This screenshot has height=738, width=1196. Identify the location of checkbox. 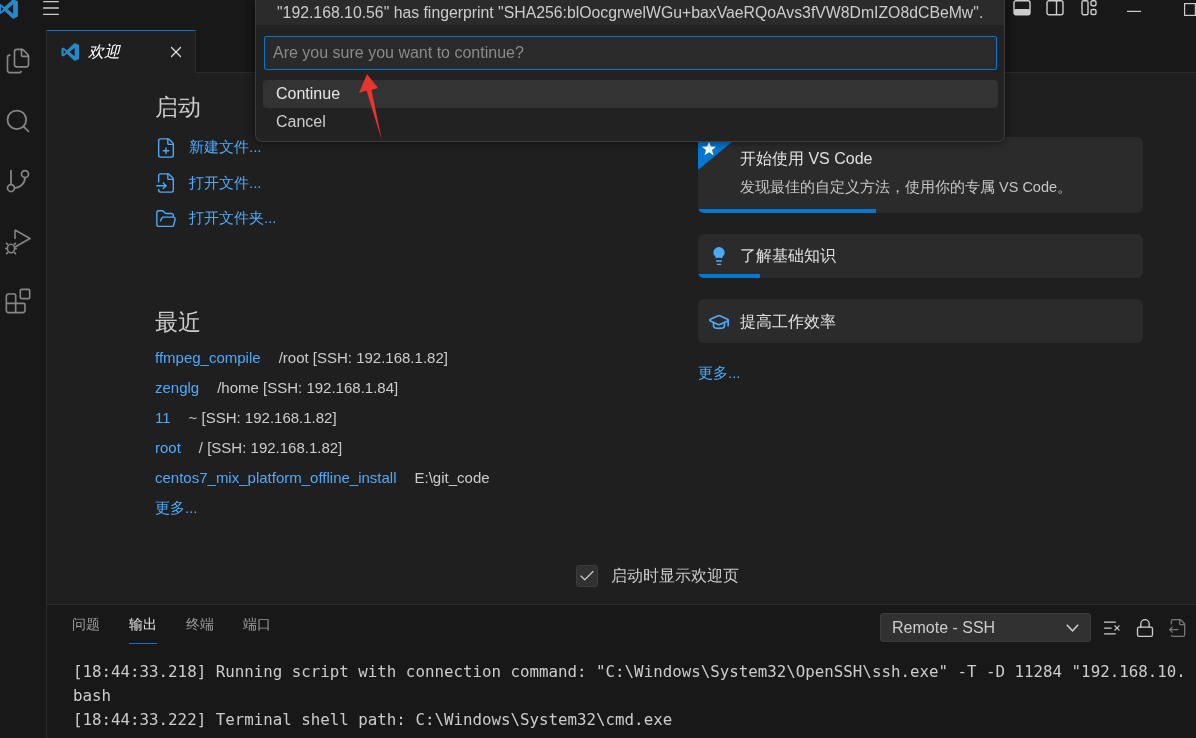
(587, 576).